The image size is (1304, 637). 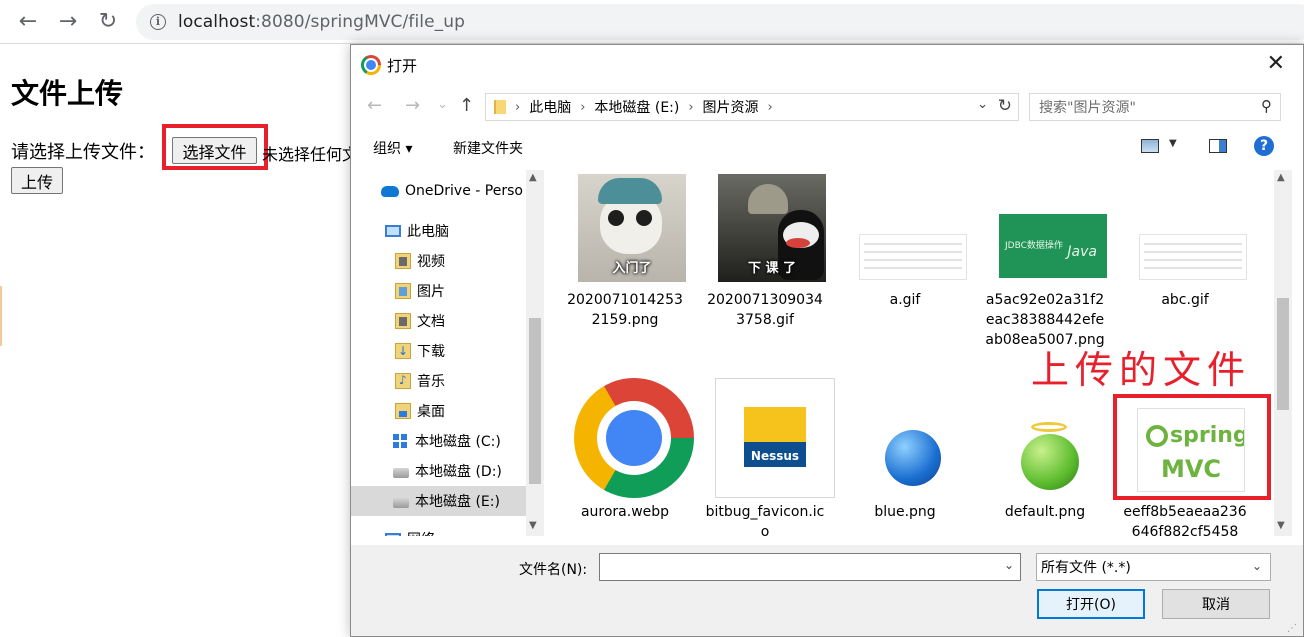 I want to click on nav-item-desktop: 桌面, so click(x=438, y=411).